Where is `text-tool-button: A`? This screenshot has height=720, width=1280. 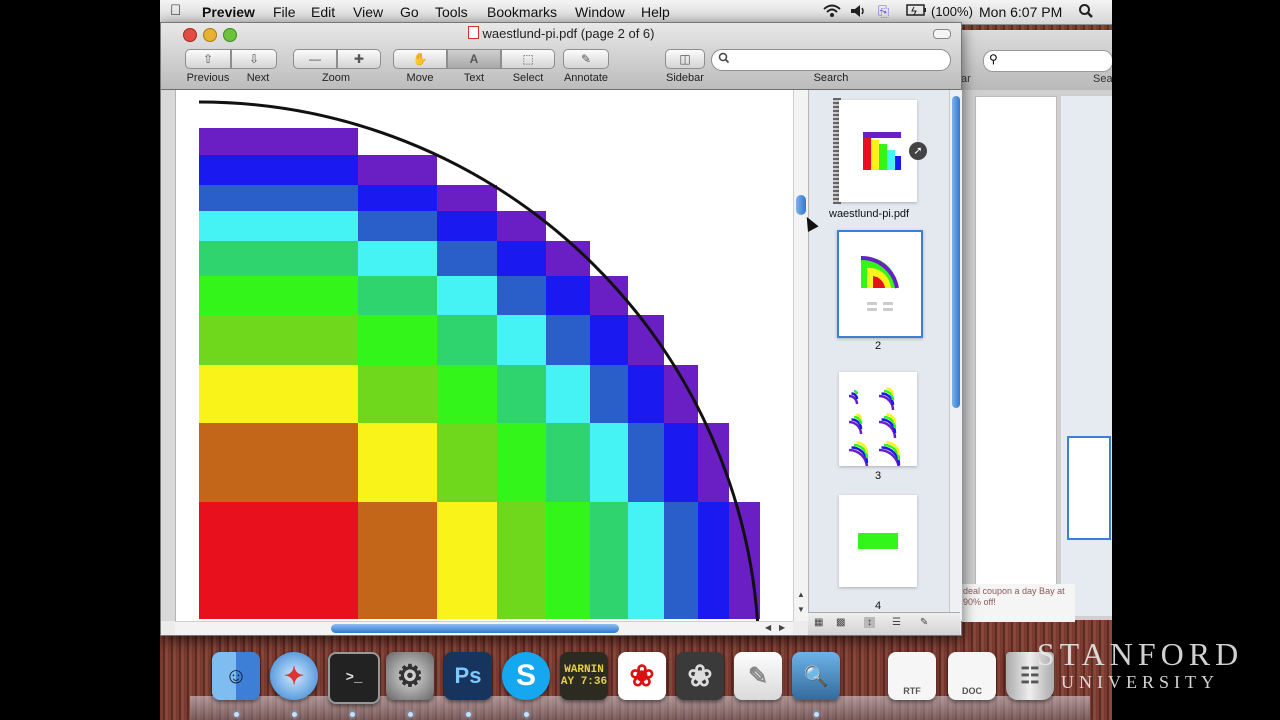
text-tool-button: A is located at coordinates (474, 59).